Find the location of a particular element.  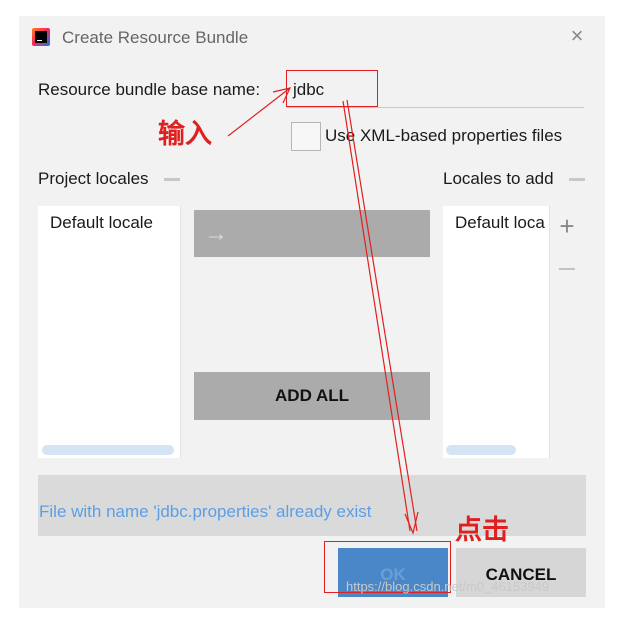

click-arrow-left is located at coordinates (376, 316).